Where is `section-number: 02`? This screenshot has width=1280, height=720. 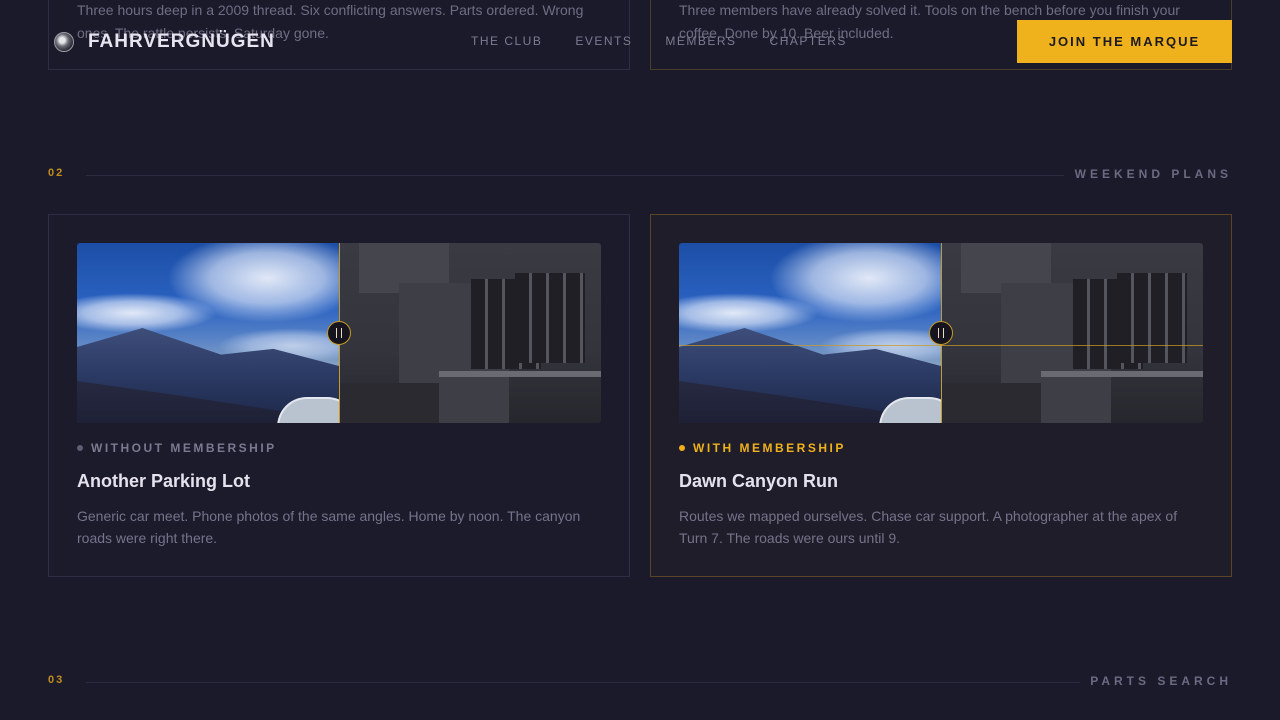 section-number: 02 is located at coordinates (56, 173).